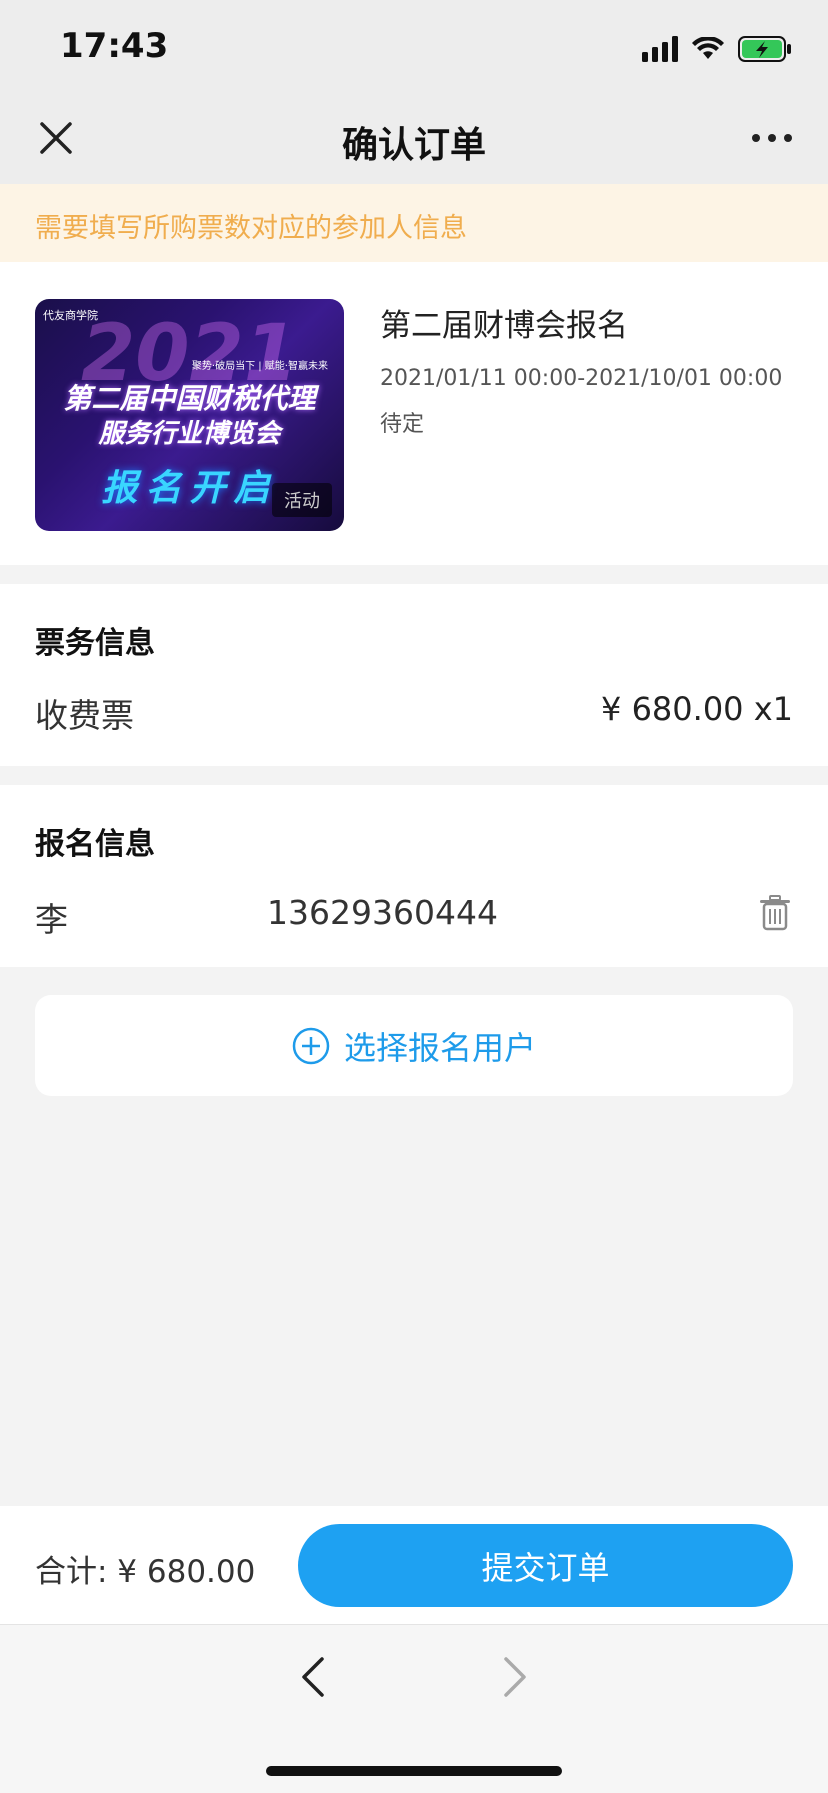 The height and width of the screenshot is (1793, 828). I want to click on status-icons, so click(717, 49).